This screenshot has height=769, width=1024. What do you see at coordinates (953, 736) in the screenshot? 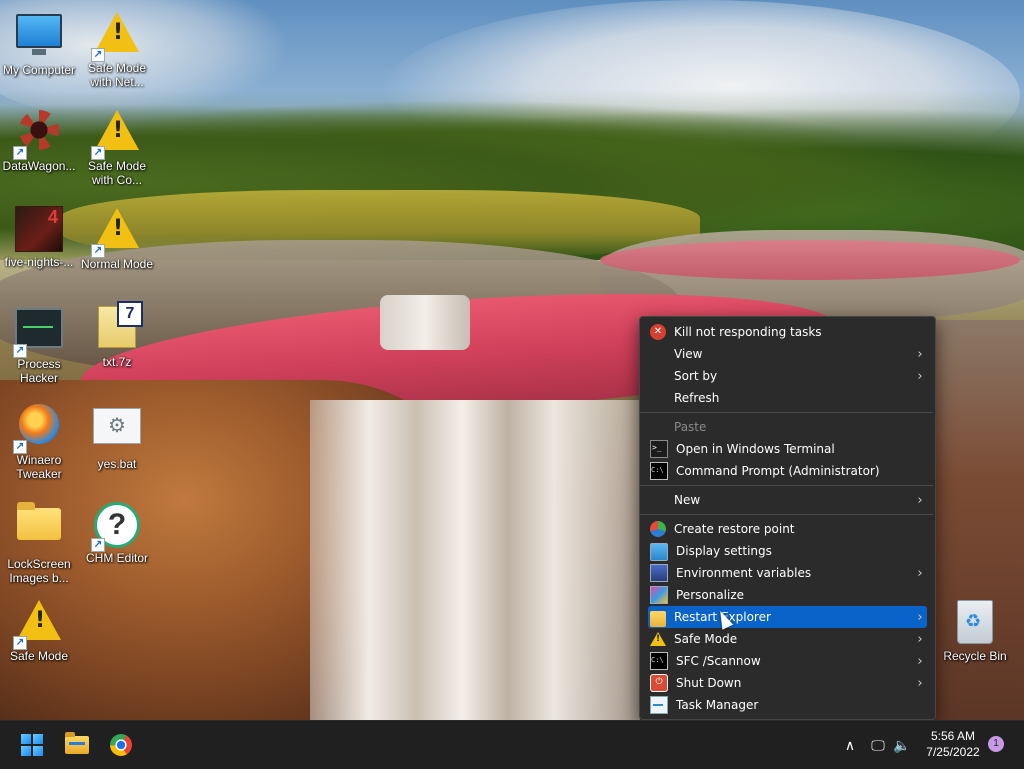
I see `clock-time: 5:56 AM` at bounding box center [953, 736].